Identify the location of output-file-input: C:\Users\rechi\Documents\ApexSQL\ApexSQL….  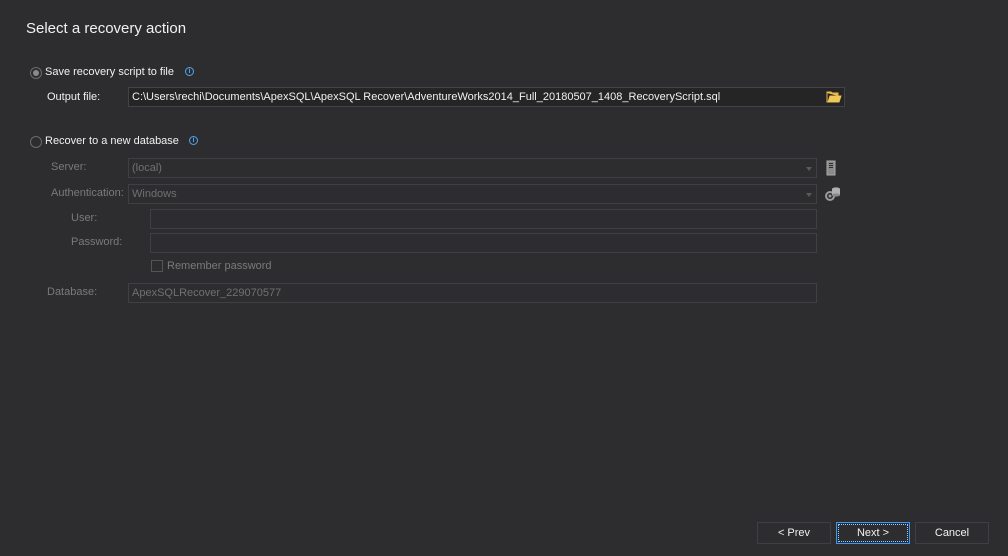
(486, 97).